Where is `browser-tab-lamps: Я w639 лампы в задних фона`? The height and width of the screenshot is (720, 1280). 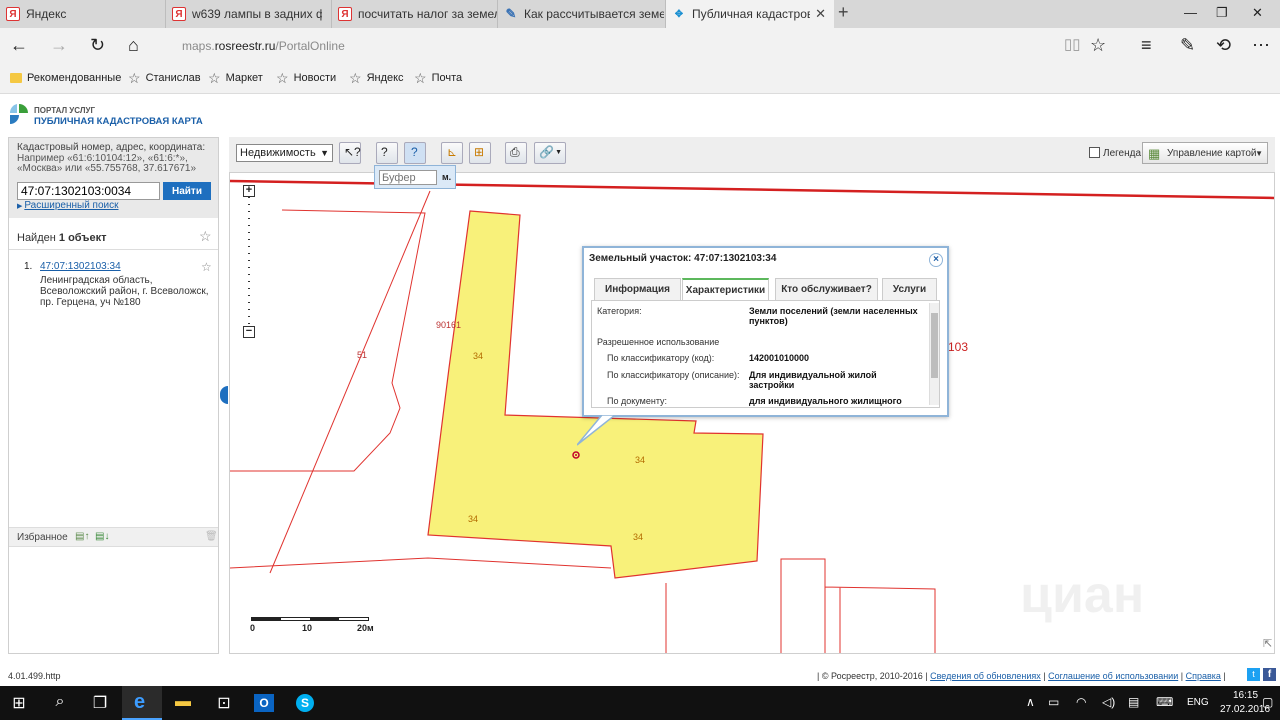 browser-tab-lamps: Я w639 лампы в задних фона is located at coordinates (249, 14).